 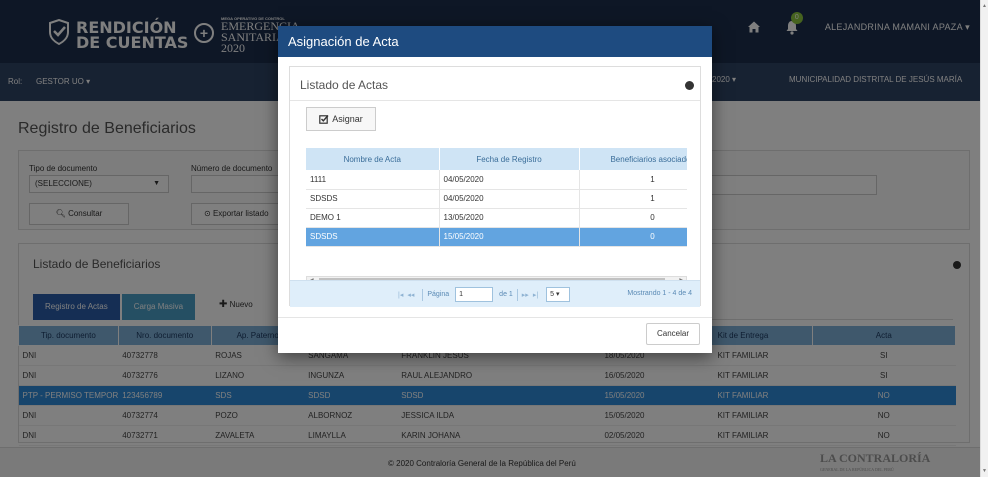 I want to click on column-header-beneficiarios: Beneficiarios asociados, so click(x=633, y=159).